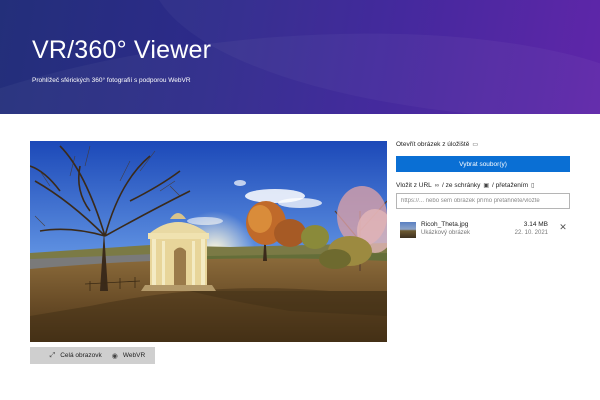 Image resolution: width=600 pixels, height=400 pixels. What do you see at coordinates (461, 185) in the screenshot?
I see `clipboard-label-text: / ze schránky` at bounding box center [461, 185].